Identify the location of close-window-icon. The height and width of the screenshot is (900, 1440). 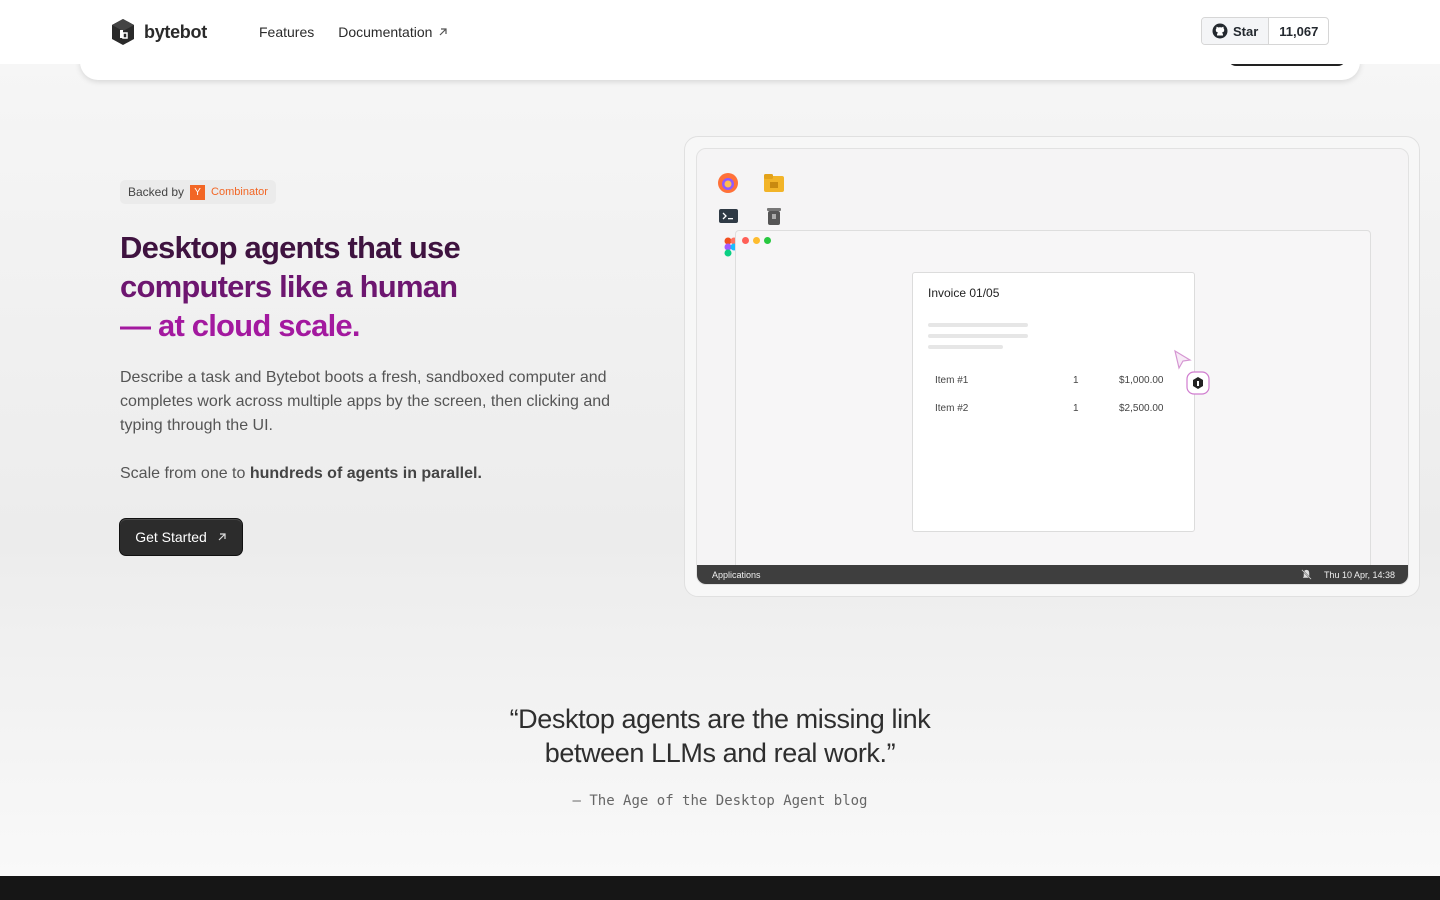
(745, 240).